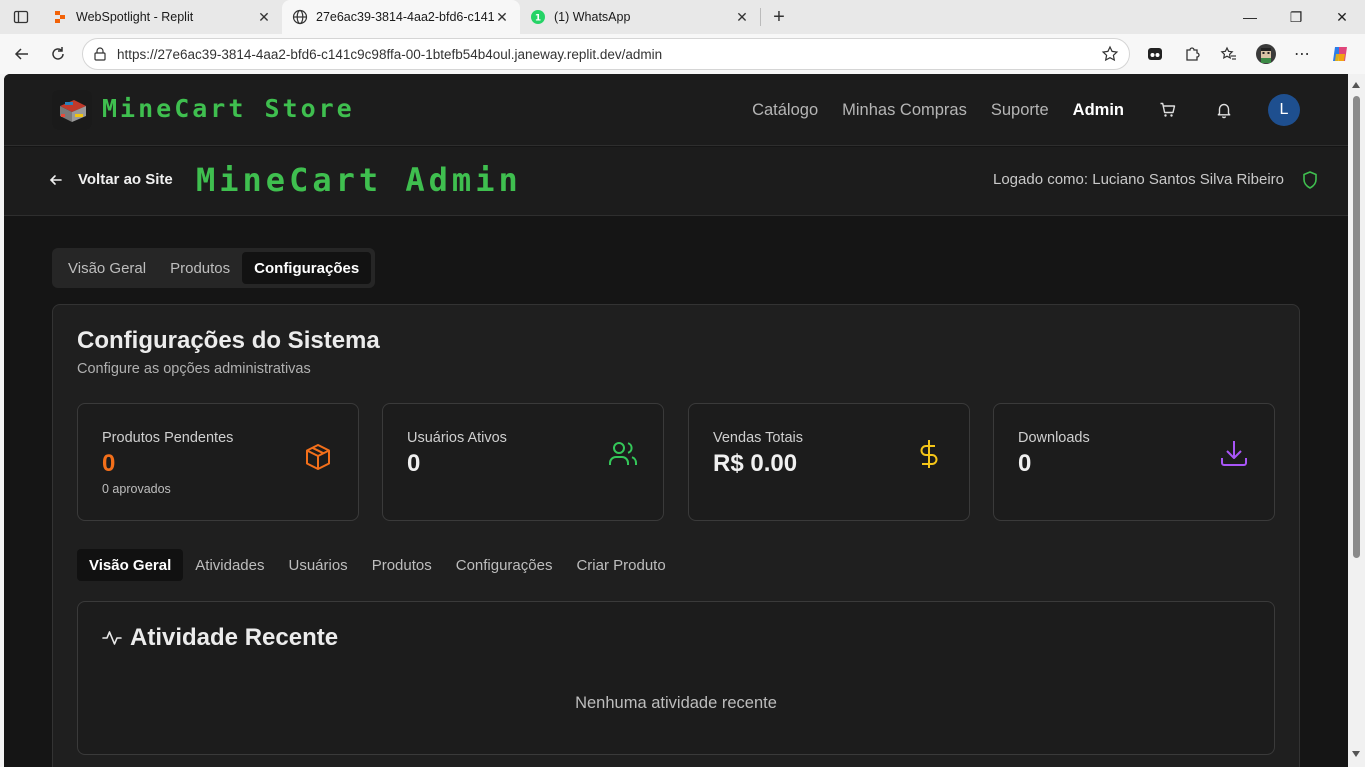 This screenshot has width=1365, height=767. What do you see at coordinates (359, 180) in the screenshot?
I see `admin-title: MineCart Admin` at bounding box center [359, 180].